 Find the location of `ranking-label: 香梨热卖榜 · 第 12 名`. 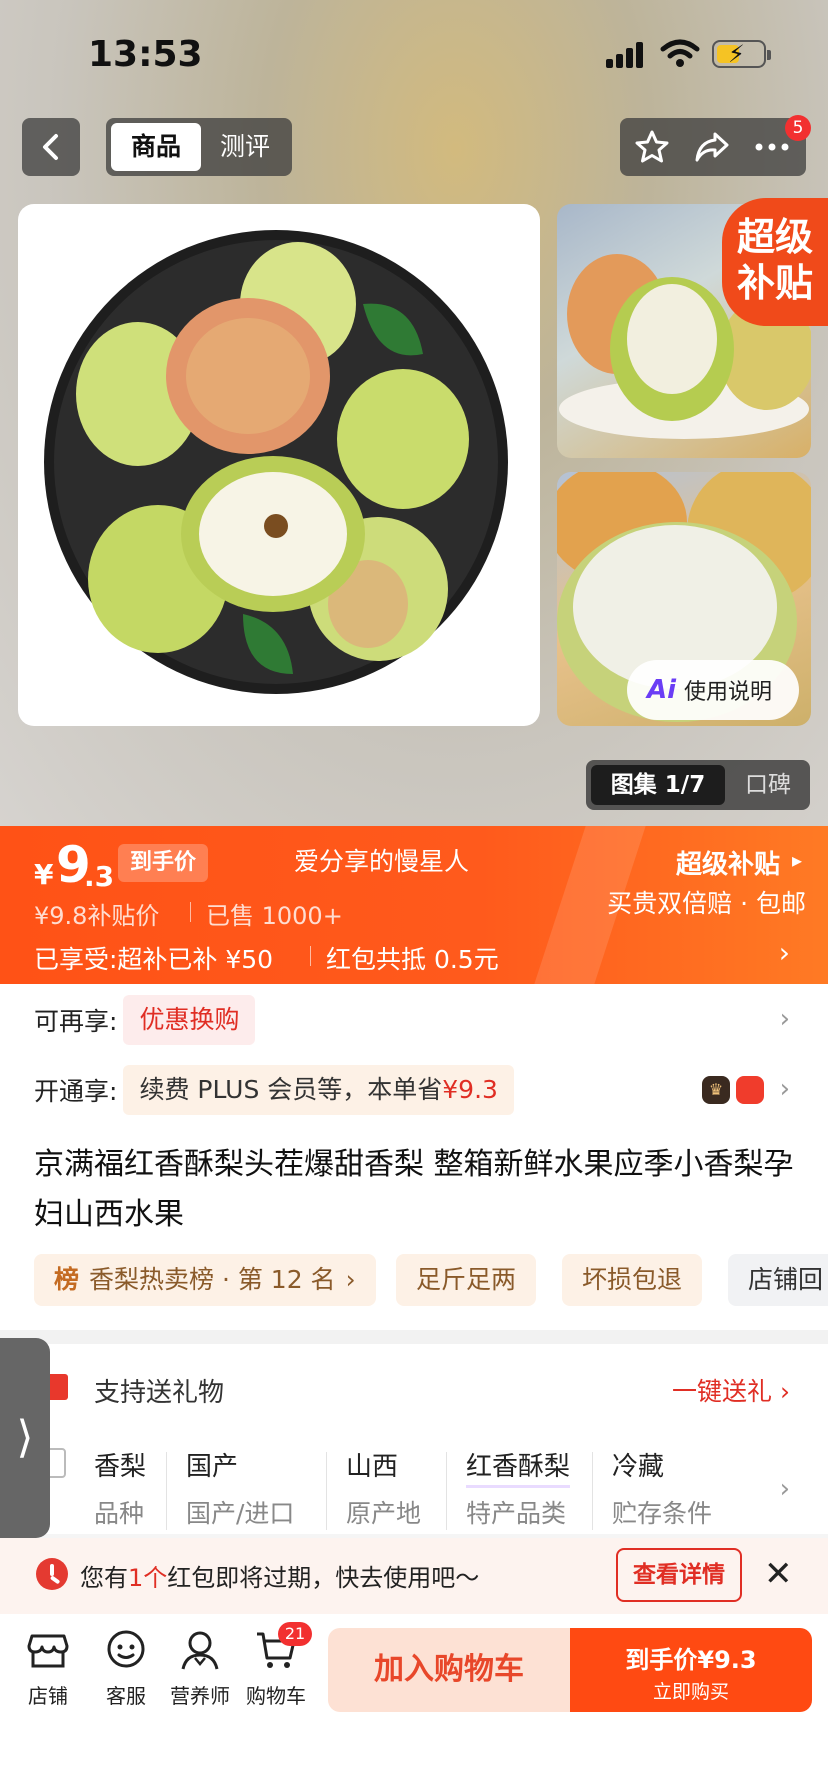

ranking-label: 香梨热卖榜 · 第 12 名 is located at coordinates (212, 1279).